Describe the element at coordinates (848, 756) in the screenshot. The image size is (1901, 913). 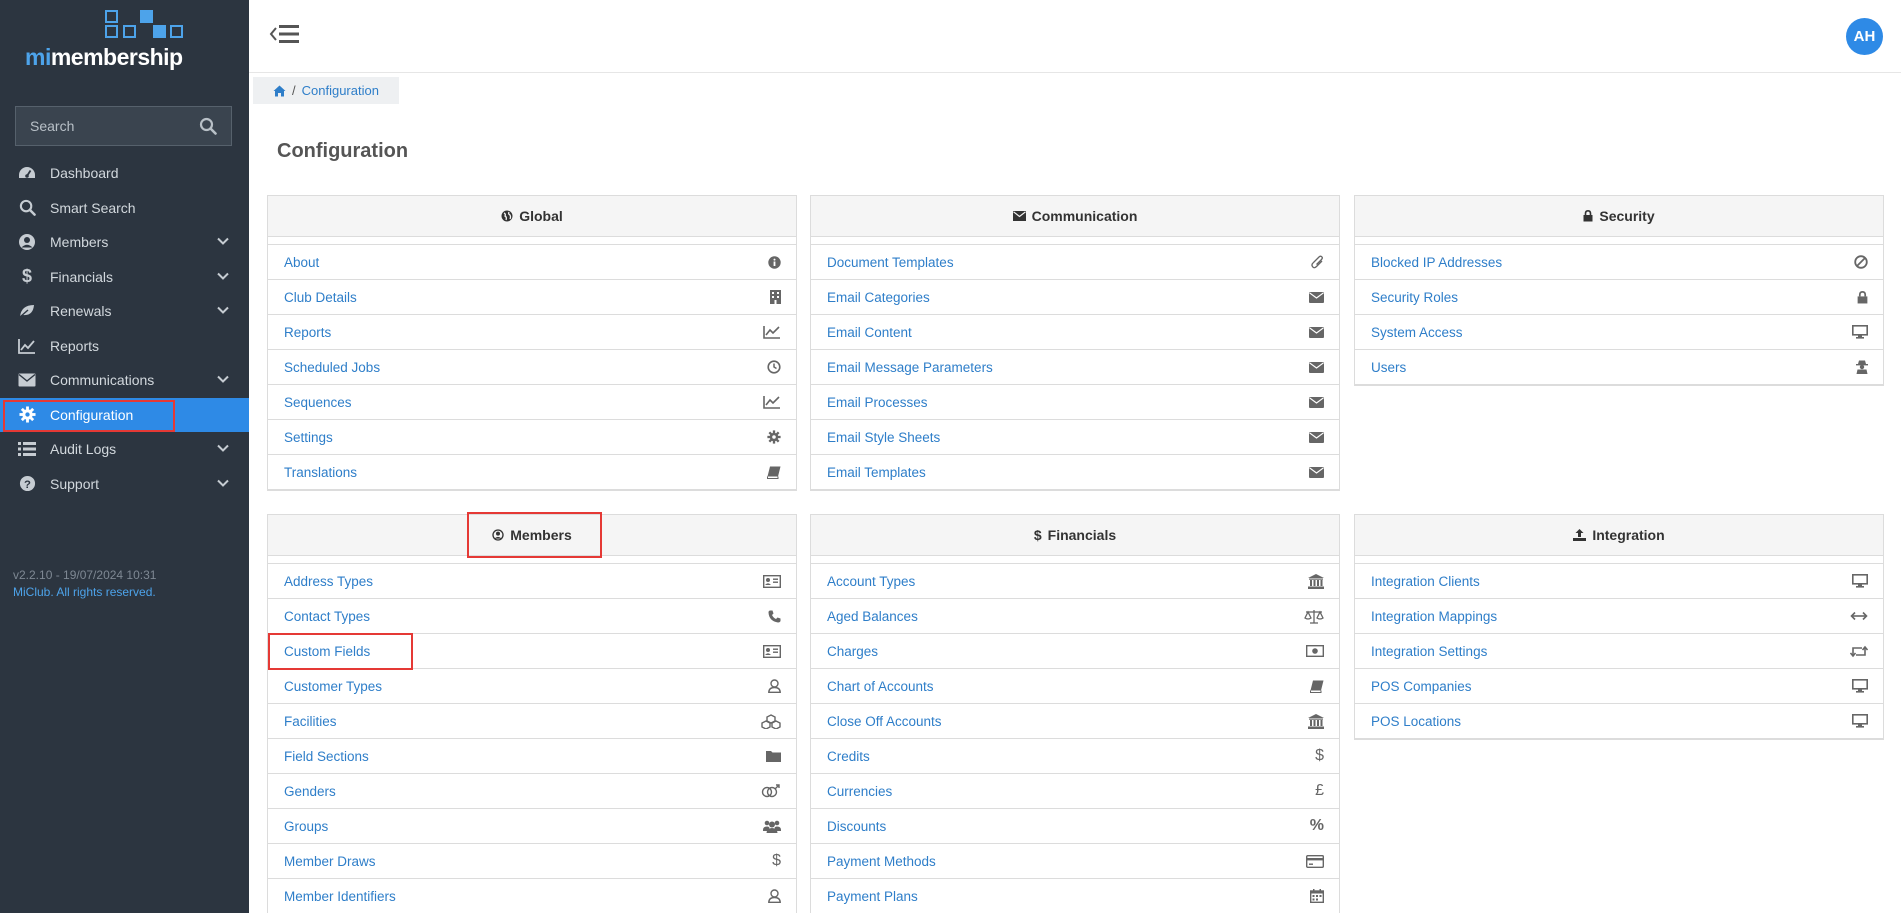
I see `link-label: Credits` at that location.